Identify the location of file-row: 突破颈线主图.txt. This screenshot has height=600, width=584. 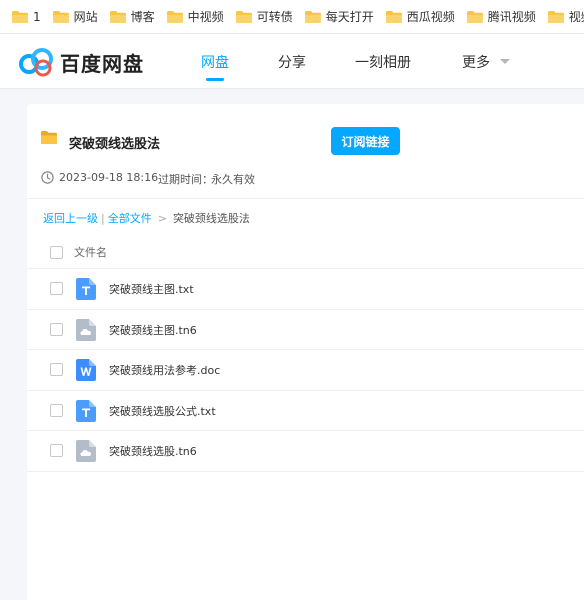
(305, 289).